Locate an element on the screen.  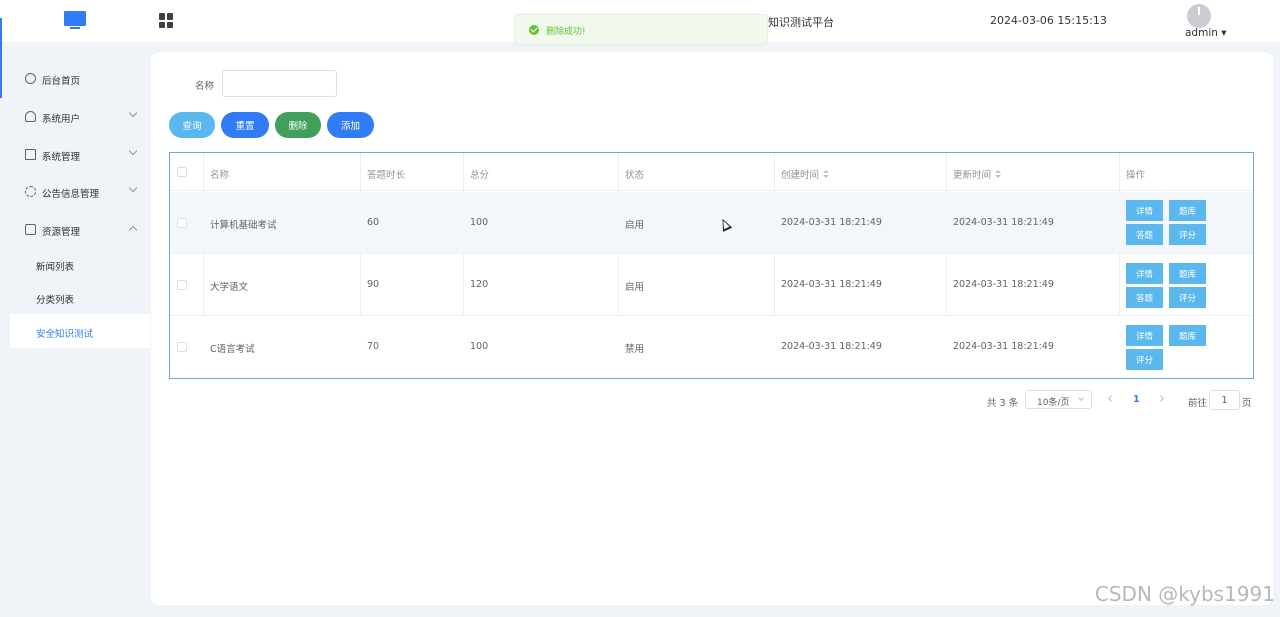
sidebar-item-label: 系统用户 is located at coordinates (61, 119).